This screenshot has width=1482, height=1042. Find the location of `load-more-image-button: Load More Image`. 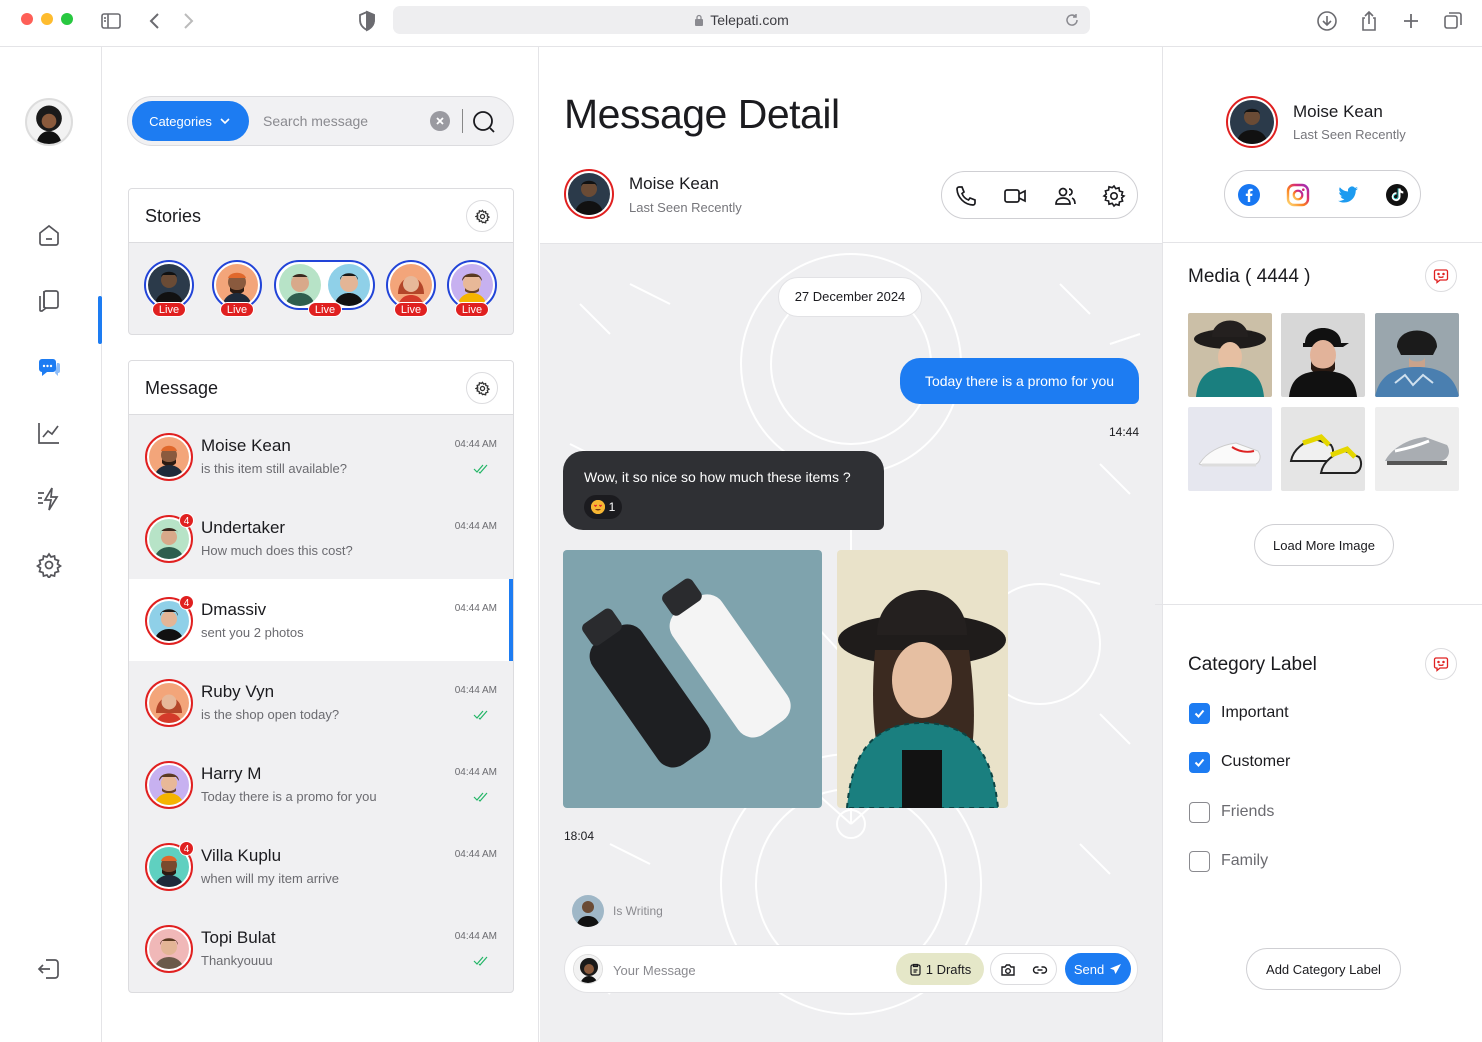

load-more-image-button: Load More Image is located at coordinates (1324, 545).